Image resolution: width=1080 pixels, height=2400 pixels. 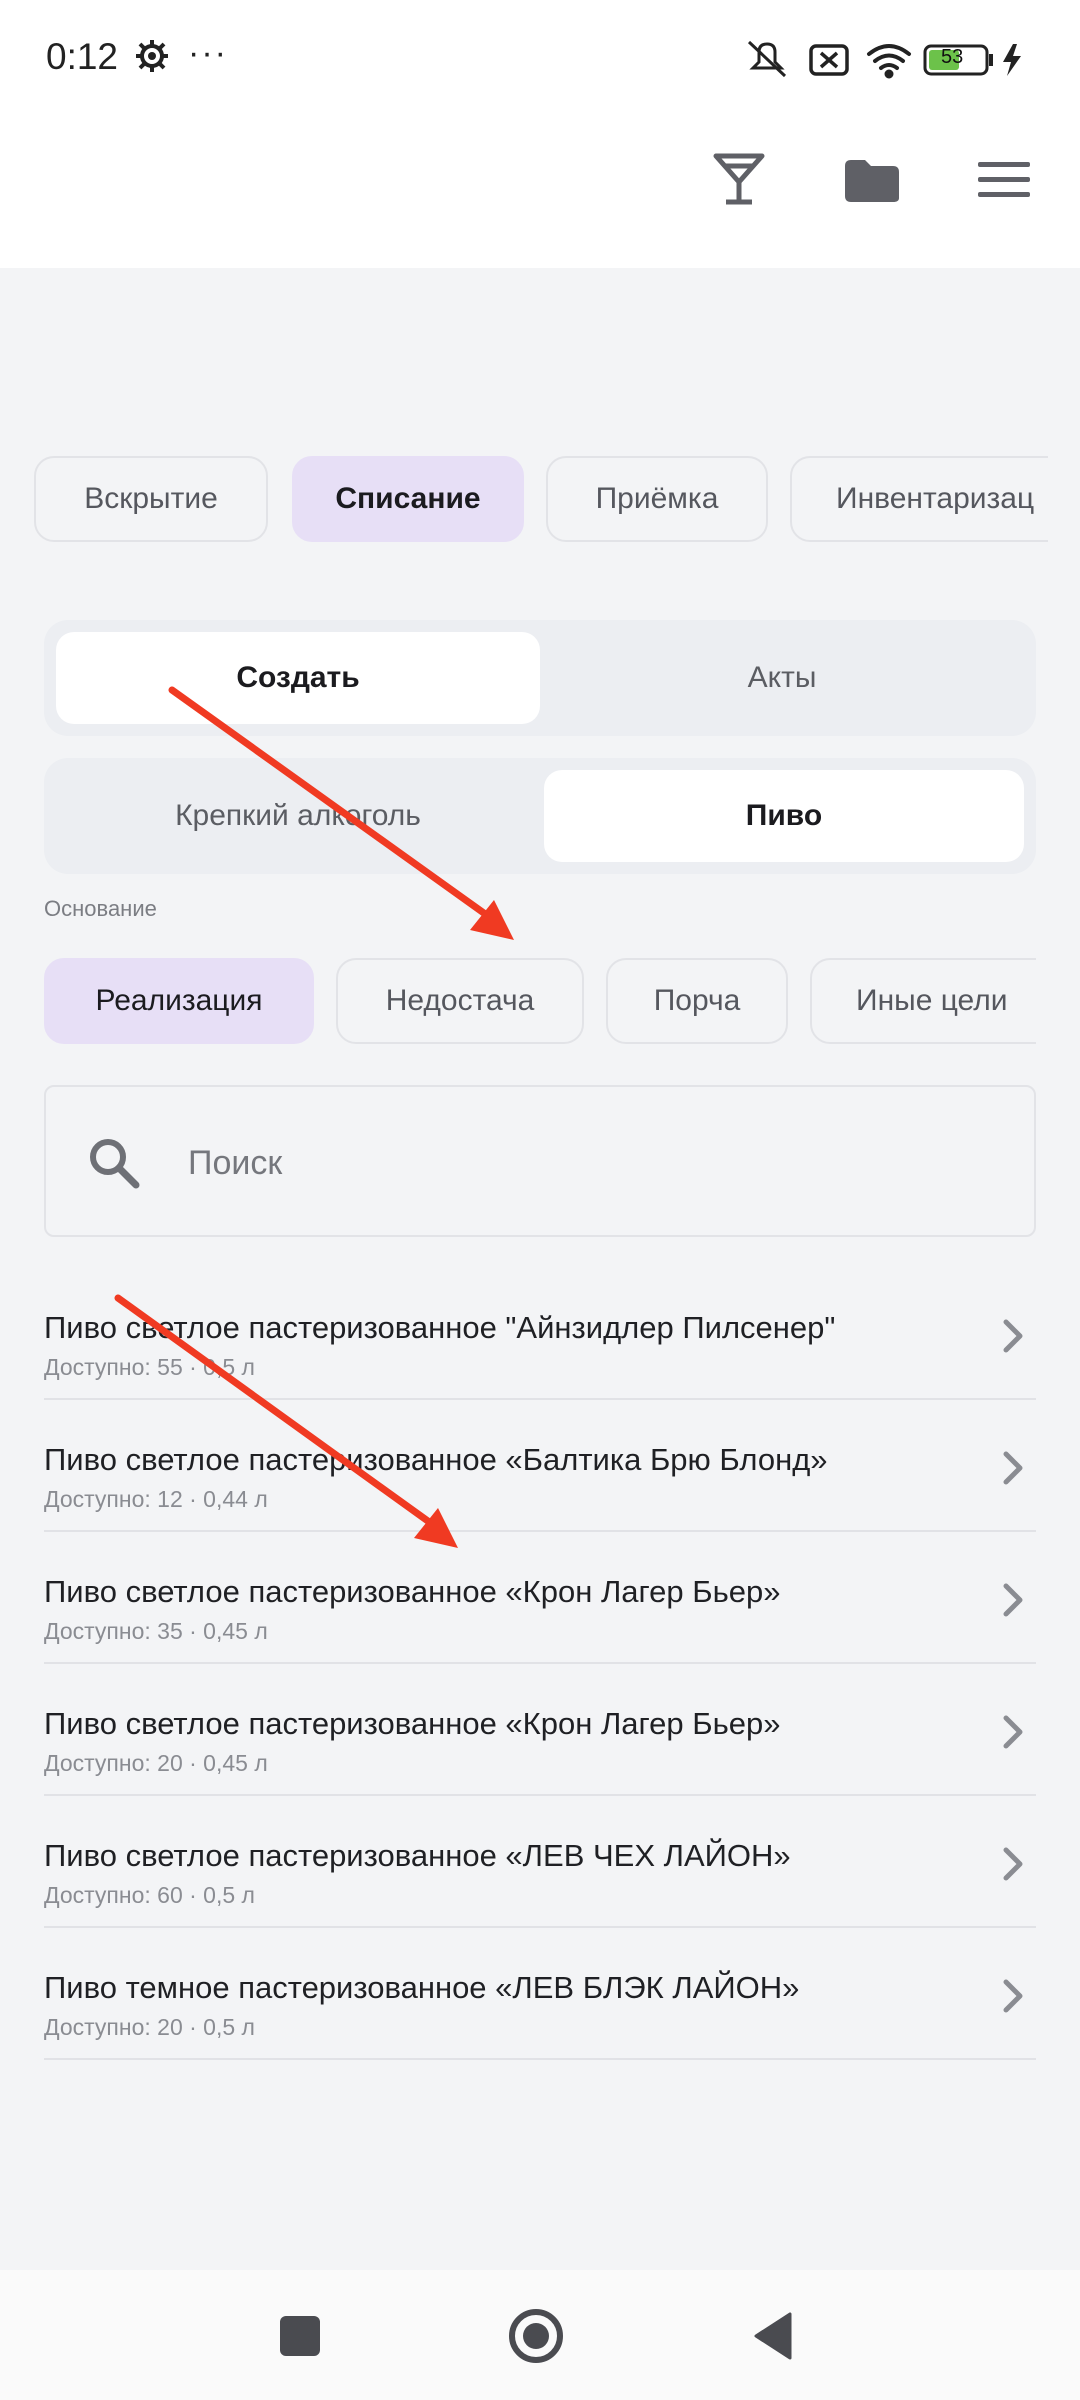 I want to click on segment-create: Создать, so click(x=298, y=678).